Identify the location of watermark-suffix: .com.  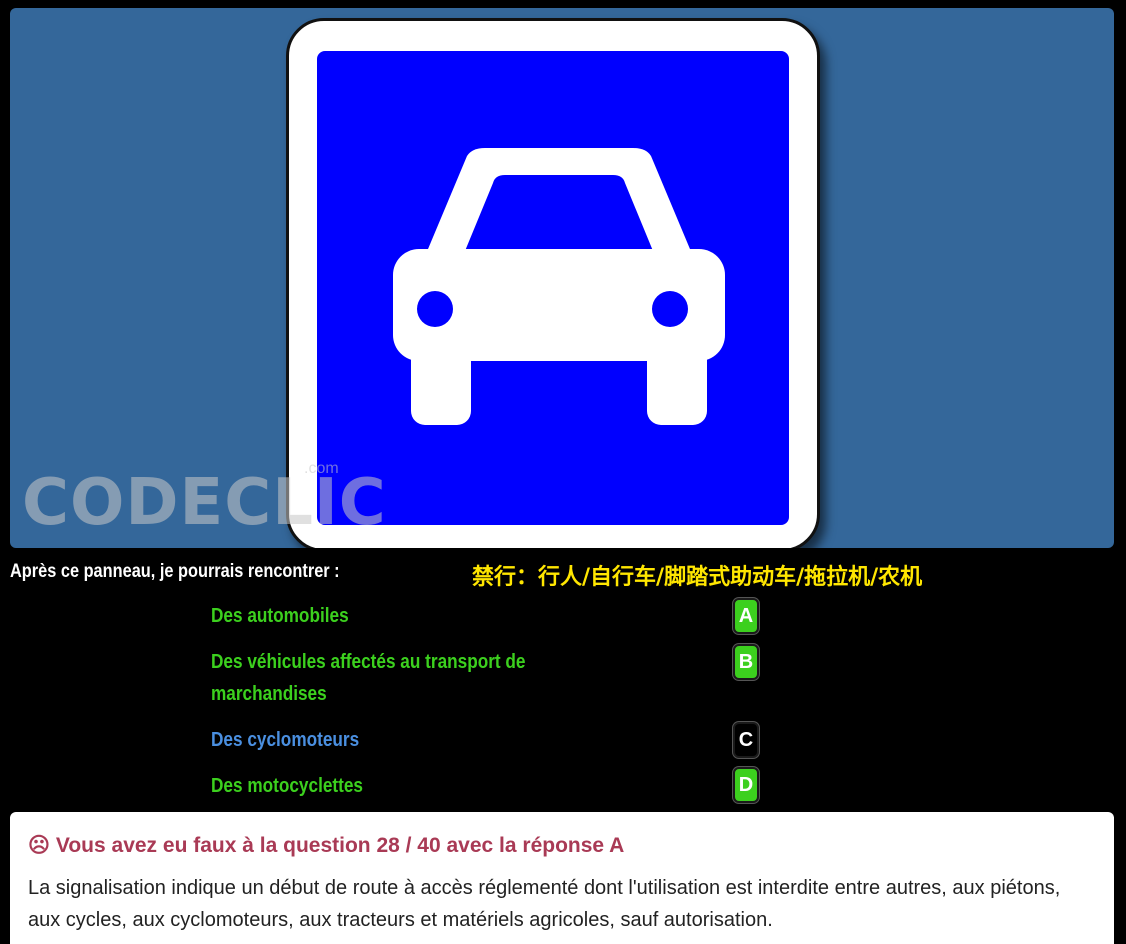
(321, 468).